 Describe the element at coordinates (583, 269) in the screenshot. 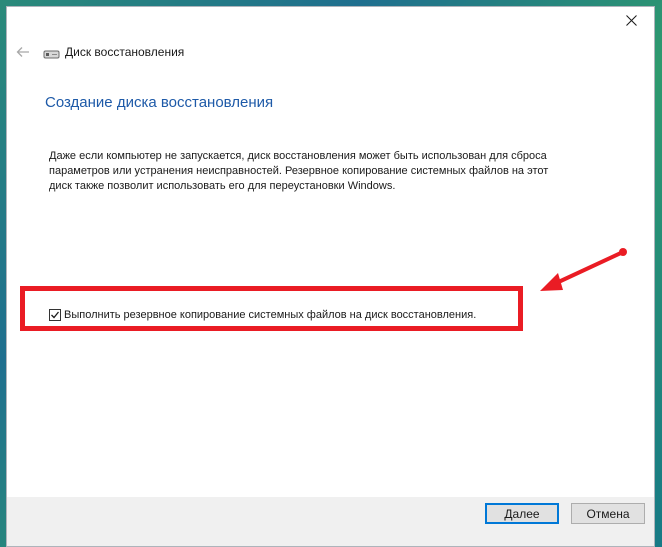

I see `annotation-arrow-icon` at that location.